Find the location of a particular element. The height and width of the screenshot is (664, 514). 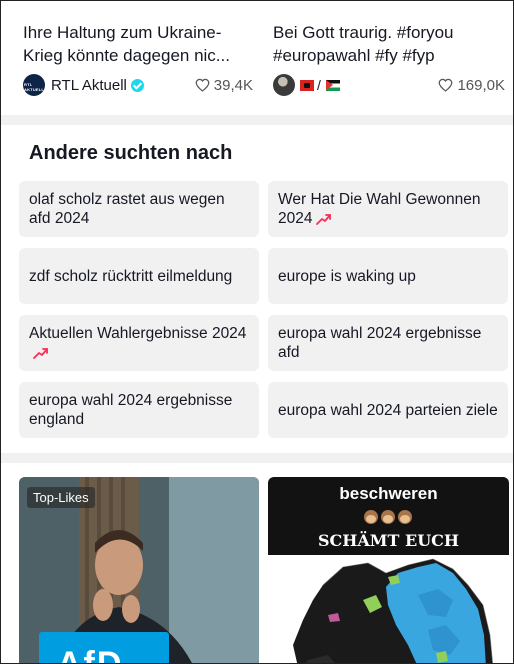

avatar: RTL AKTUELL is located at coordinates (34, 85).